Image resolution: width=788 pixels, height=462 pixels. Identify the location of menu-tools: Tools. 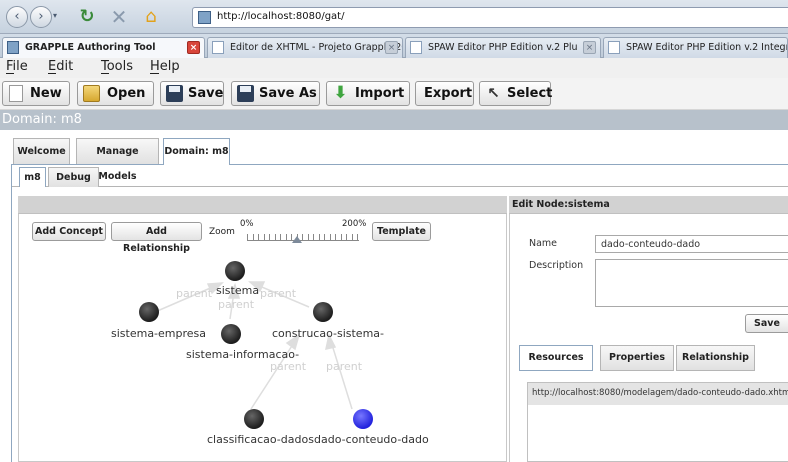
(117, 66).